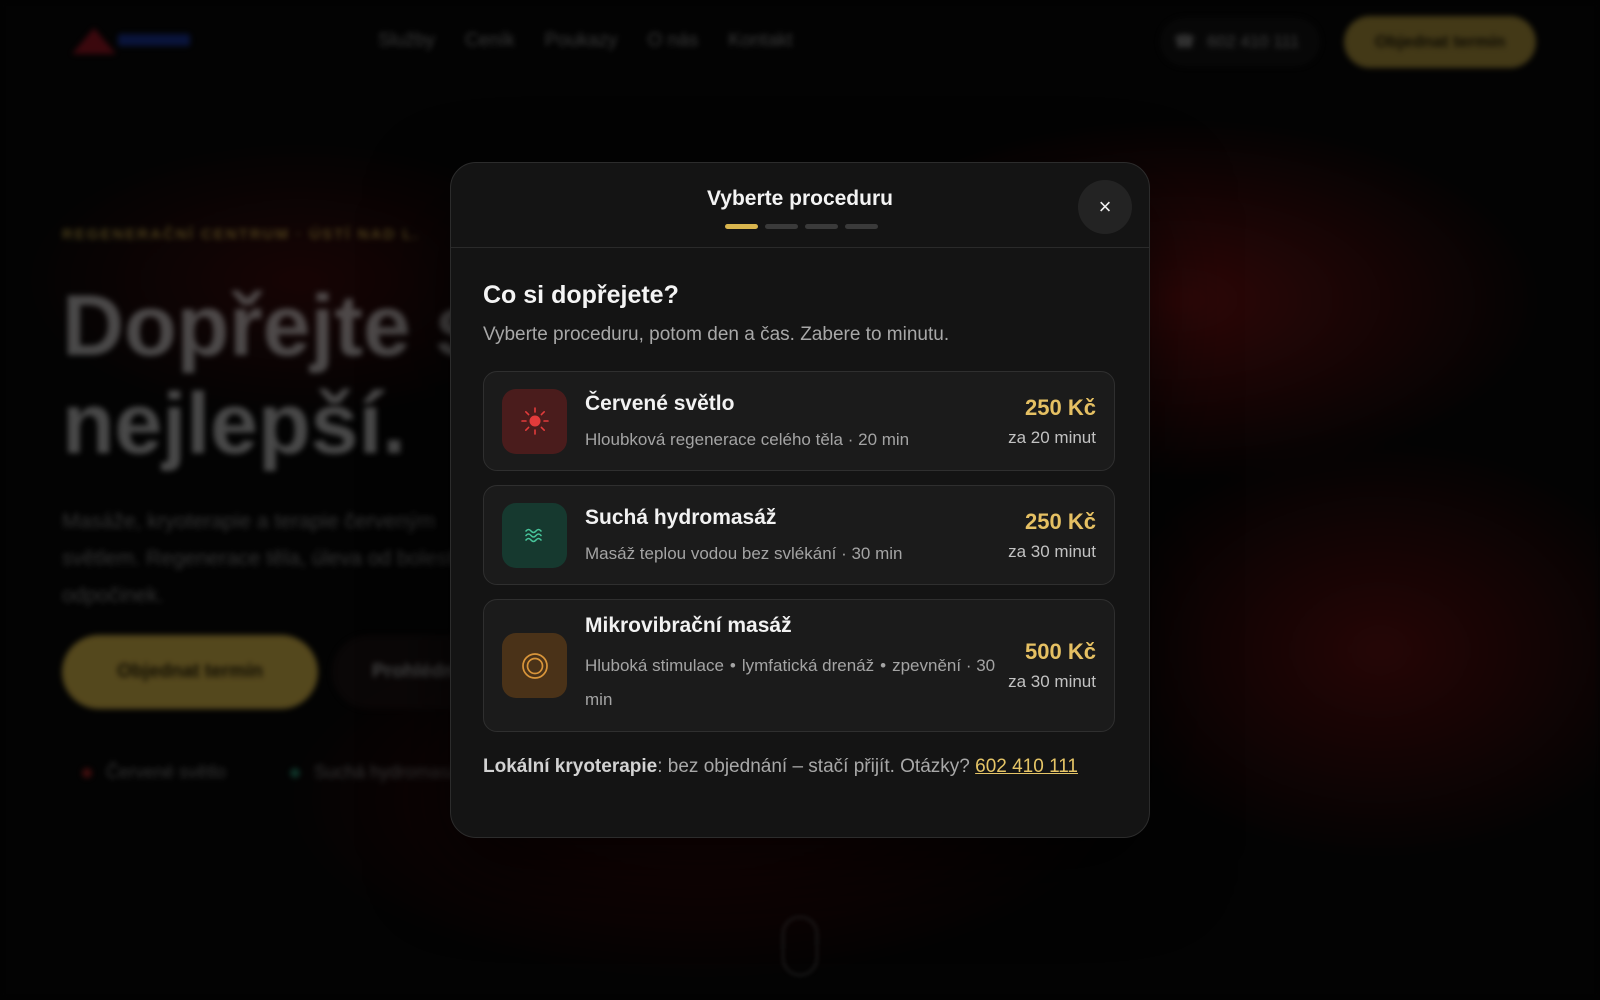 This screenshot has width=1600, height=1000. I want to click on target-rings-icon, so click(534, 665).